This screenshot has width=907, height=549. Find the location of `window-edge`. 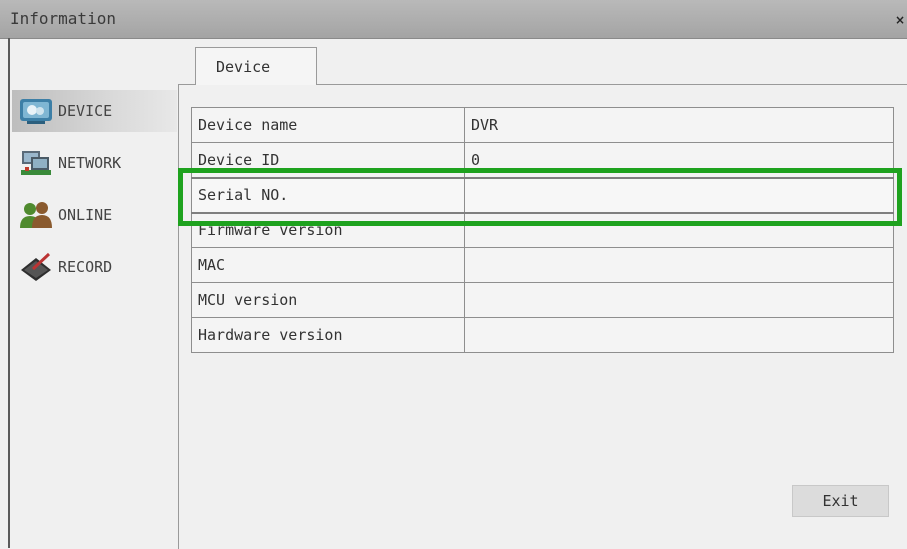

window-edge is located at coordinates (9, 293).